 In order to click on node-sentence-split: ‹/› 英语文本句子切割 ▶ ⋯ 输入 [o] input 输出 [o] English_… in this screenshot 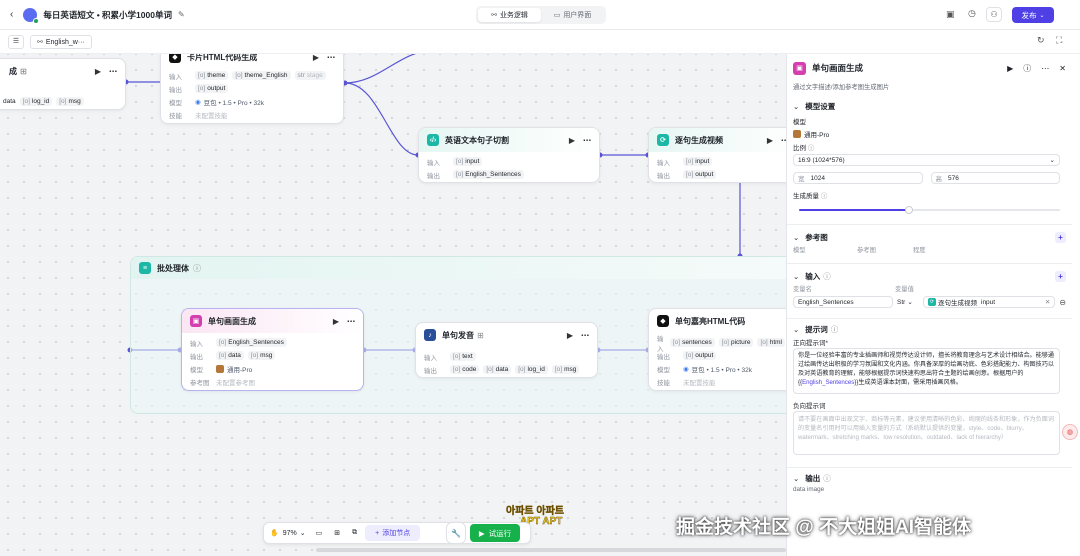, I will do `click(509, 155)`.